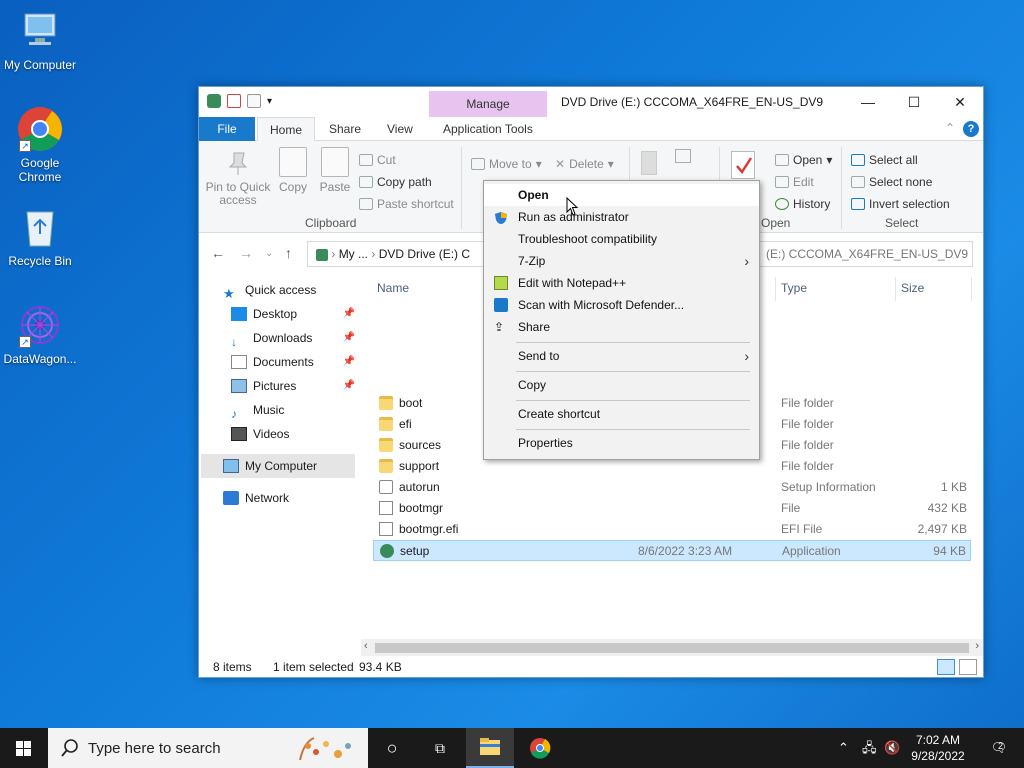 This screenshot has height=768, width=1024. What do you see at coordinates (392, 748) in the screenshot?
I see `cortana-icon: ○` at bounding box center [392, 748].